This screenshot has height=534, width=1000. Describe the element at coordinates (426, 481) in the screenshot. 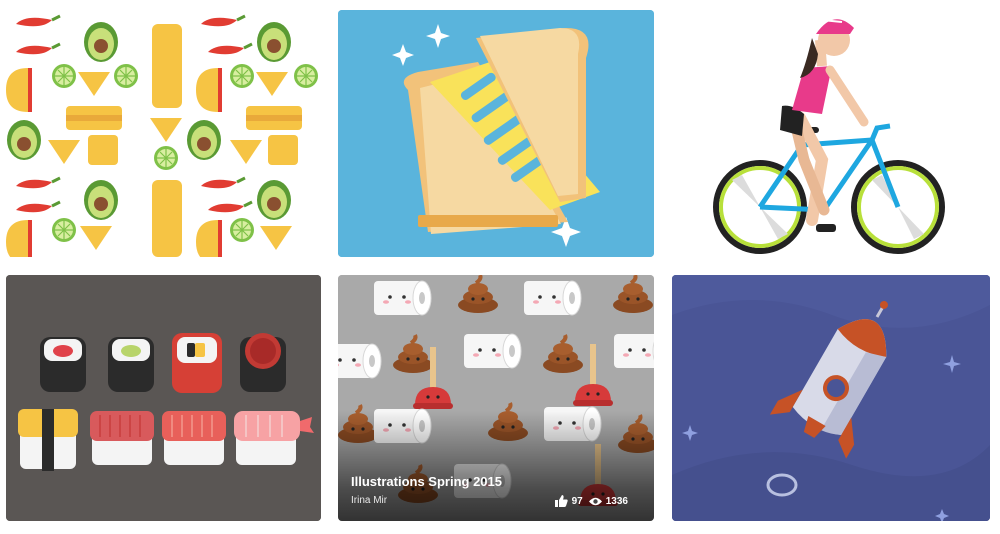

I see `project-title: Illustrations Spring 2015` at that location.